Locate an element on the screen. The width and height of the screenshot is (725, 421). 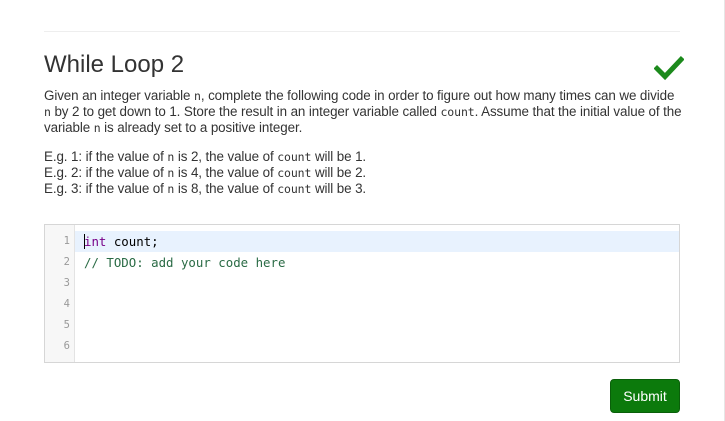
top-divider is located at coordinates (362, 31).